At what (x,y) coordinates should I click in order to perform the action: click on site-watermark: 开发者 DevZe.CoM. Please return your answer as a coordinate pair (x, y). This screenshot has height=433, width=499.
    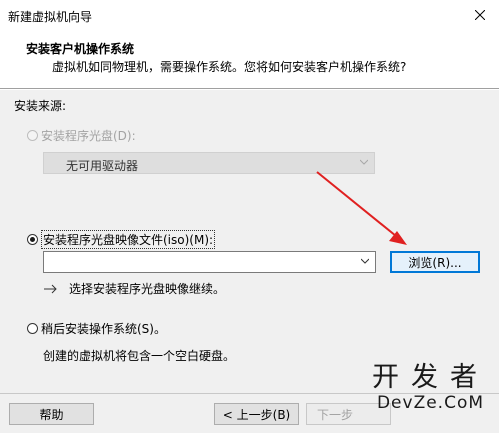
    Looking at the image, I should click on (430, 388).